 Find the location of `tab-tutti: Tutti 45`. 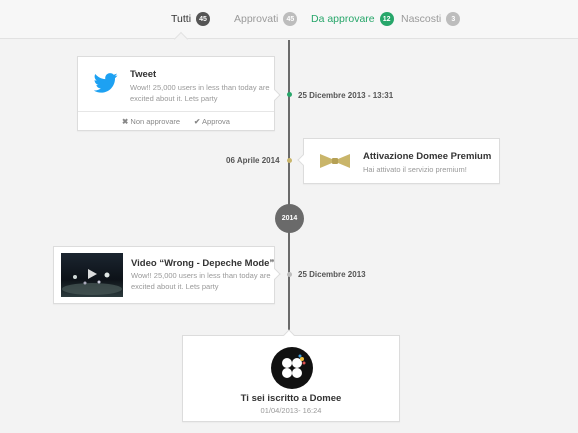

tab-tutti: Tutti 45 is located at coordinates (191, 19).